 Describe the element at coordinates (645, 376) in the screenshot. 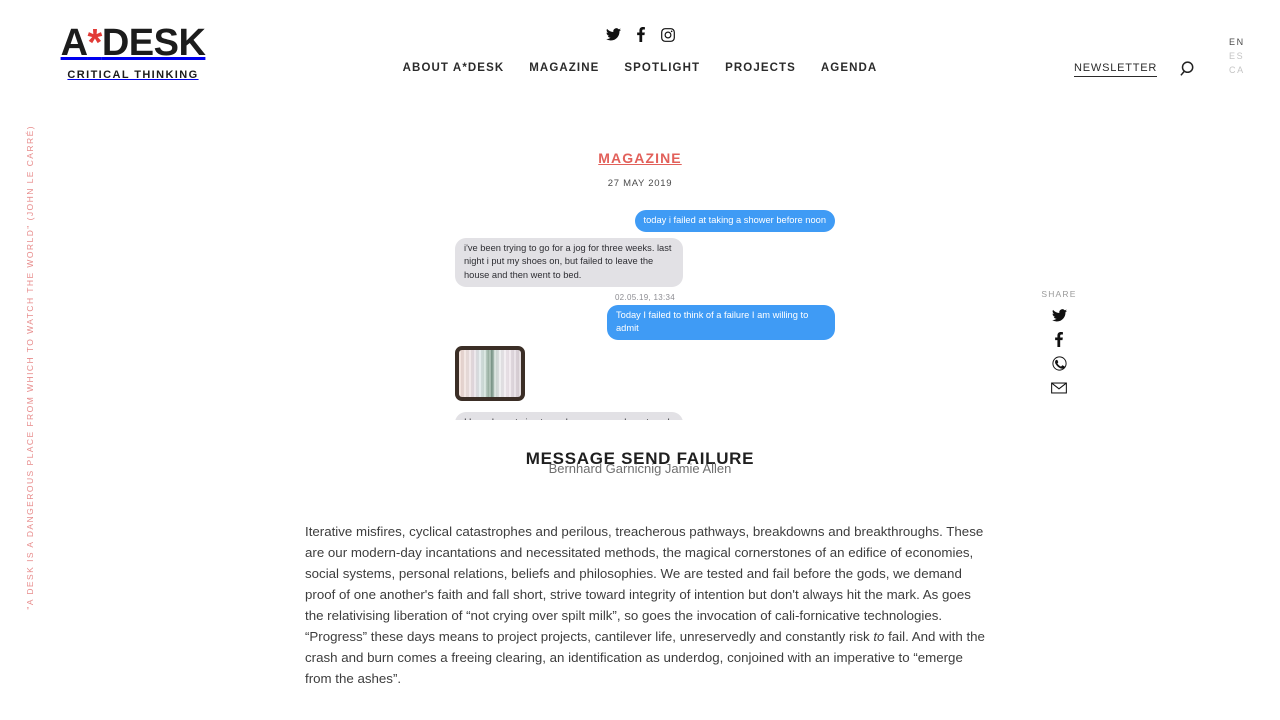

I see `chat-row` at that location.